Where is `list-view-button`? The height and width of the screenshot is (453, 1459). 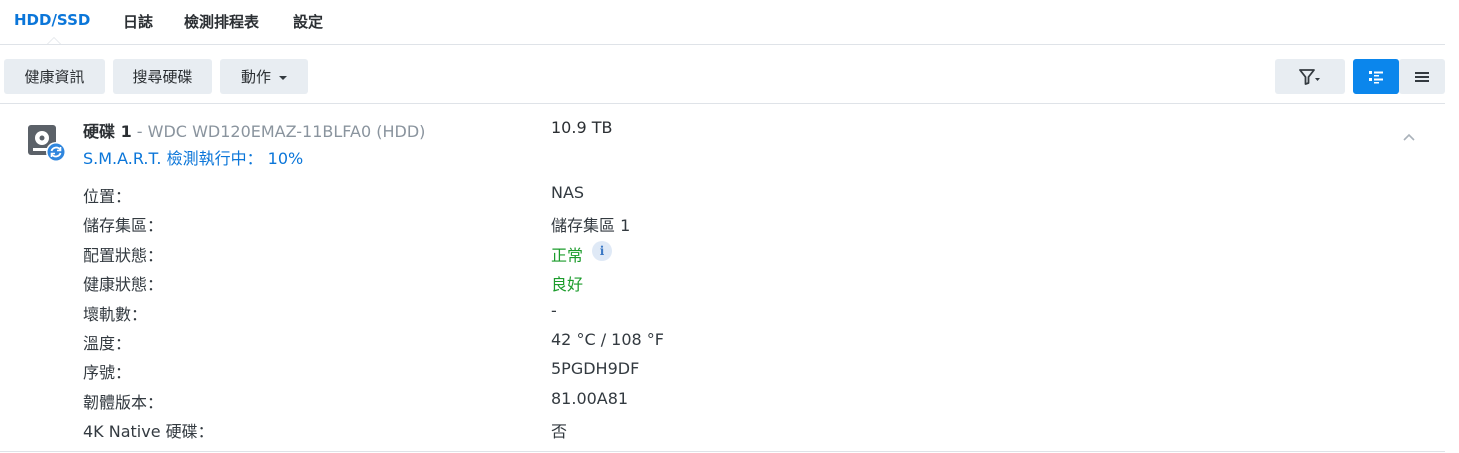 list-view-button is located at coordinates (1422, 76).